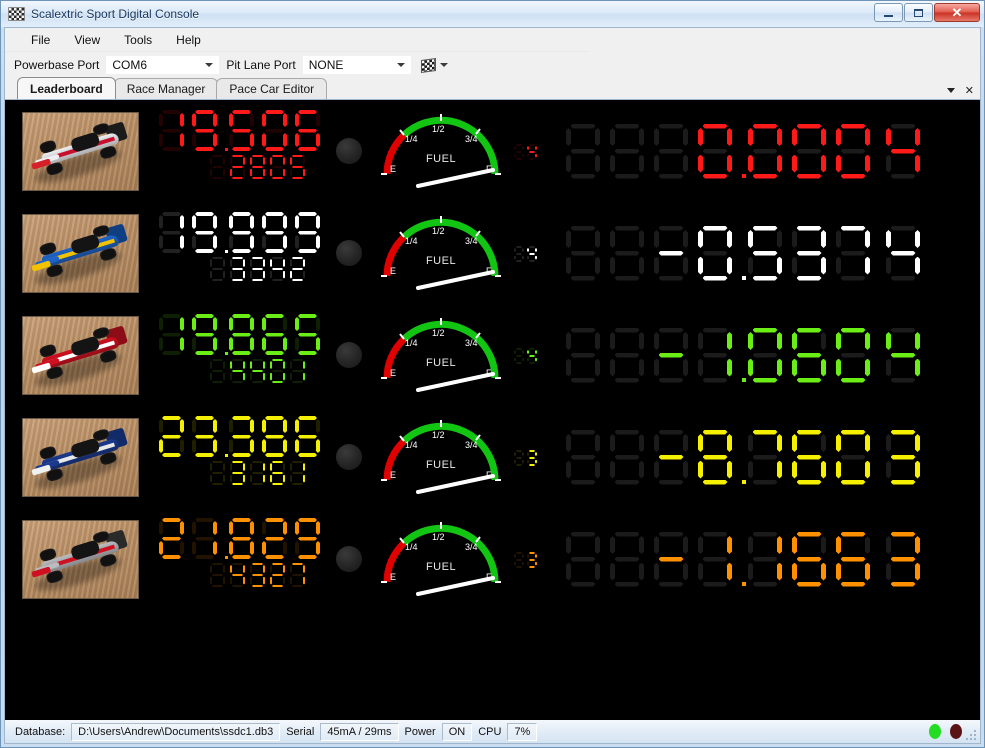 The height and width of the screenshot is (748, 985). I want to click on database-label: Database:, so click(40, 731).